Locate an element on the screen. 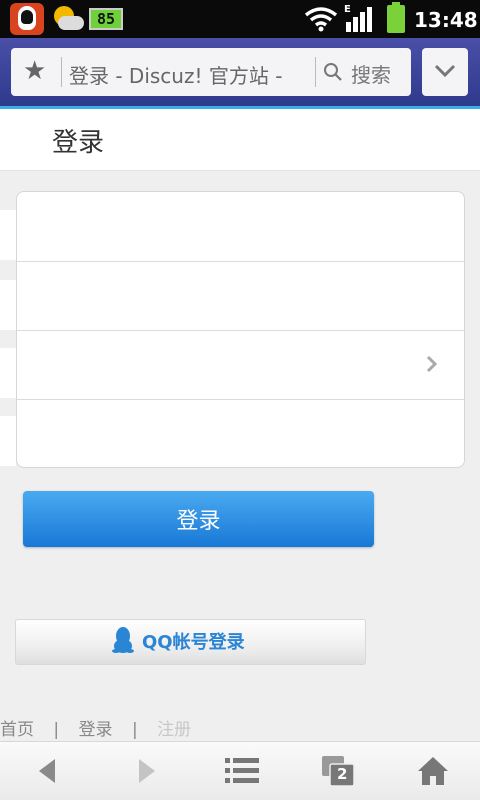 This screenshot has width=480, height=800. chevron-down-icon is located at coordinates (445, 71).